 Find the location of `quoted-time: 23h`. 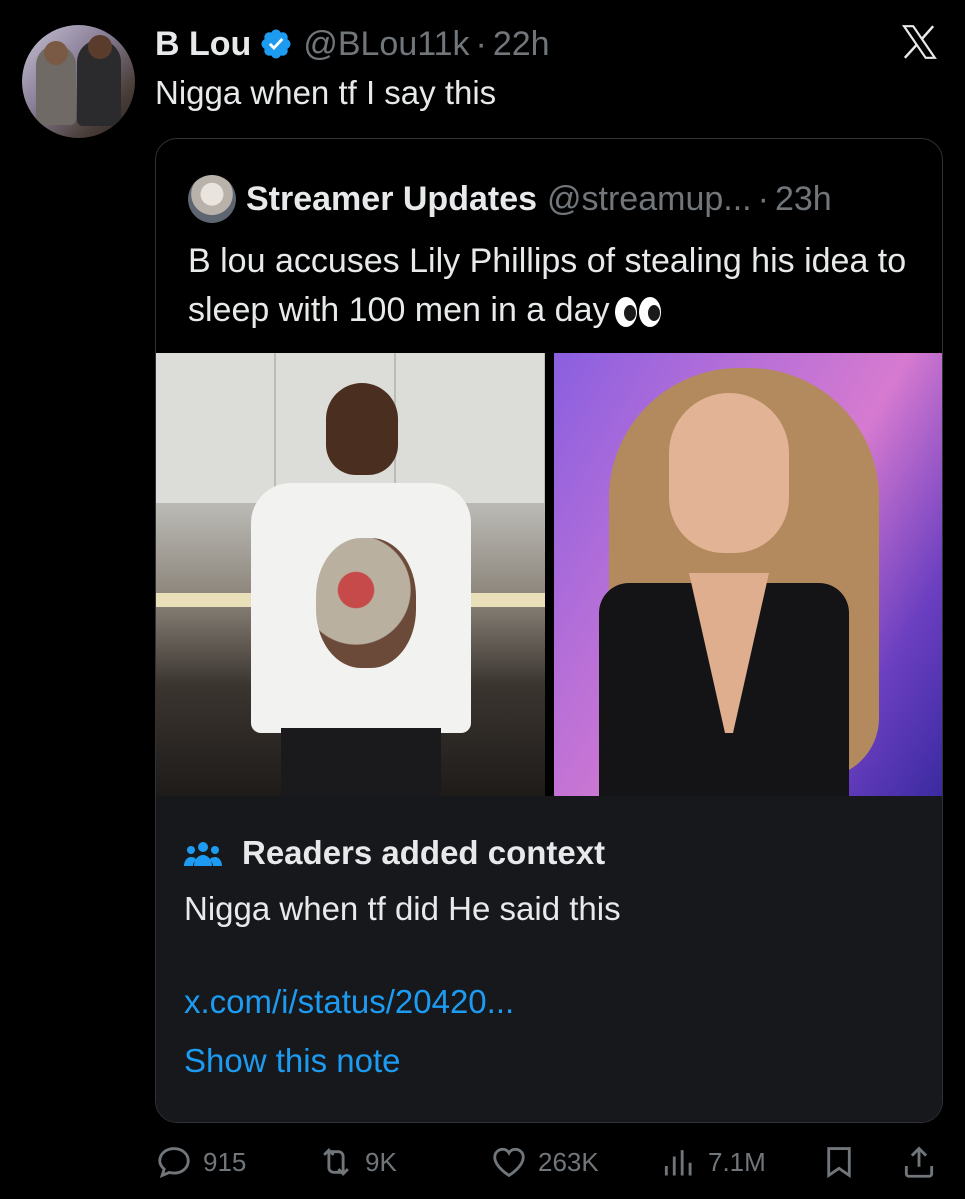

quoted-time: 23h is located at coordinates (803, 199).